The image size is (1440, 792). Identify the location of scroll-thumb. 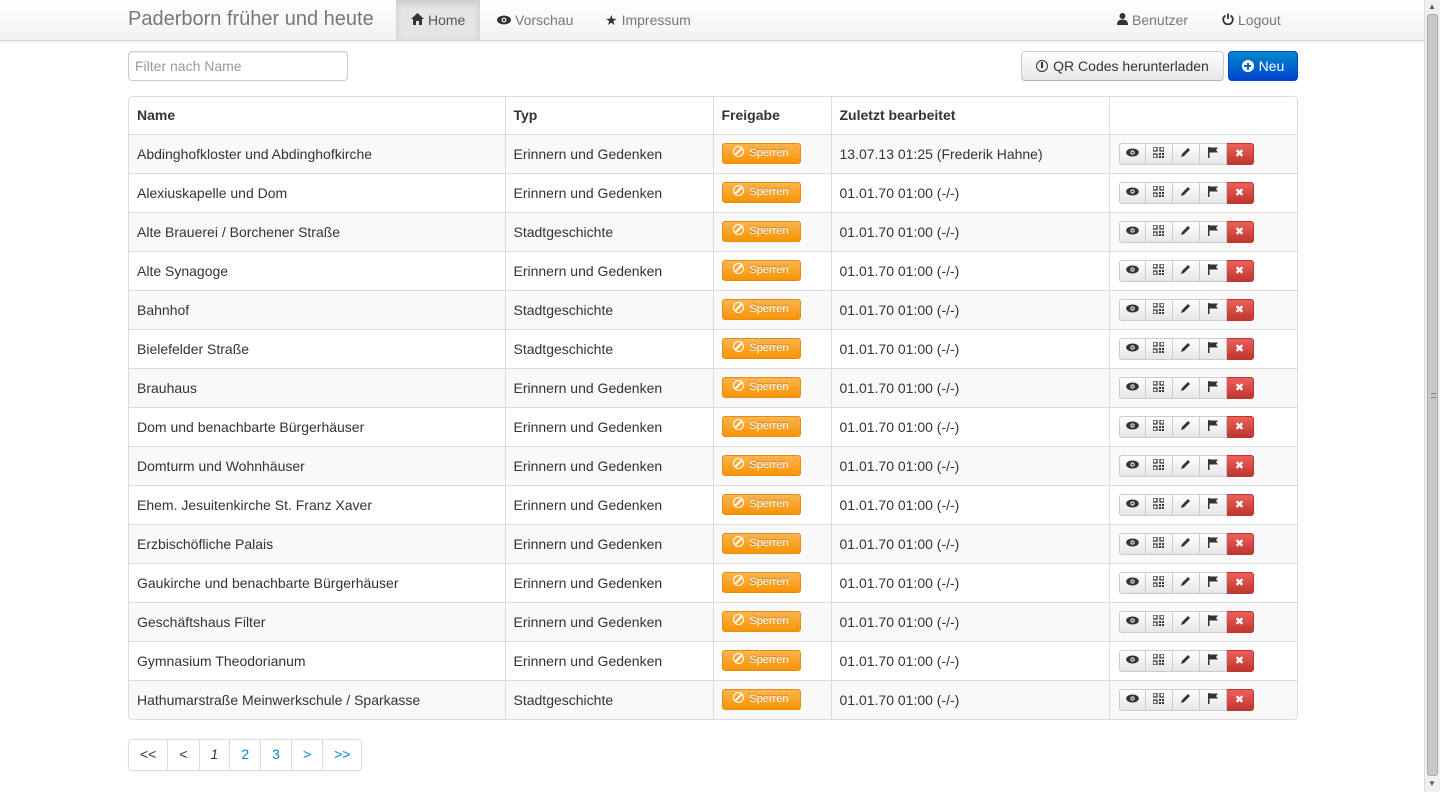
(1432, 395).